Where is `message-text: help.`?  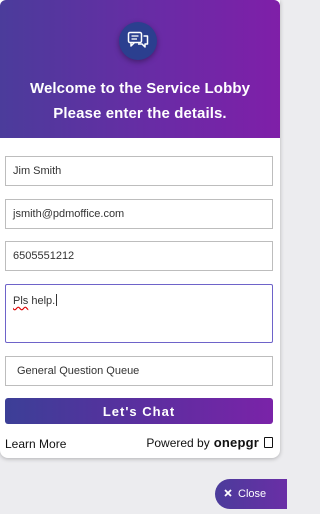
message-text: help. is located at coordinates (42, 301).